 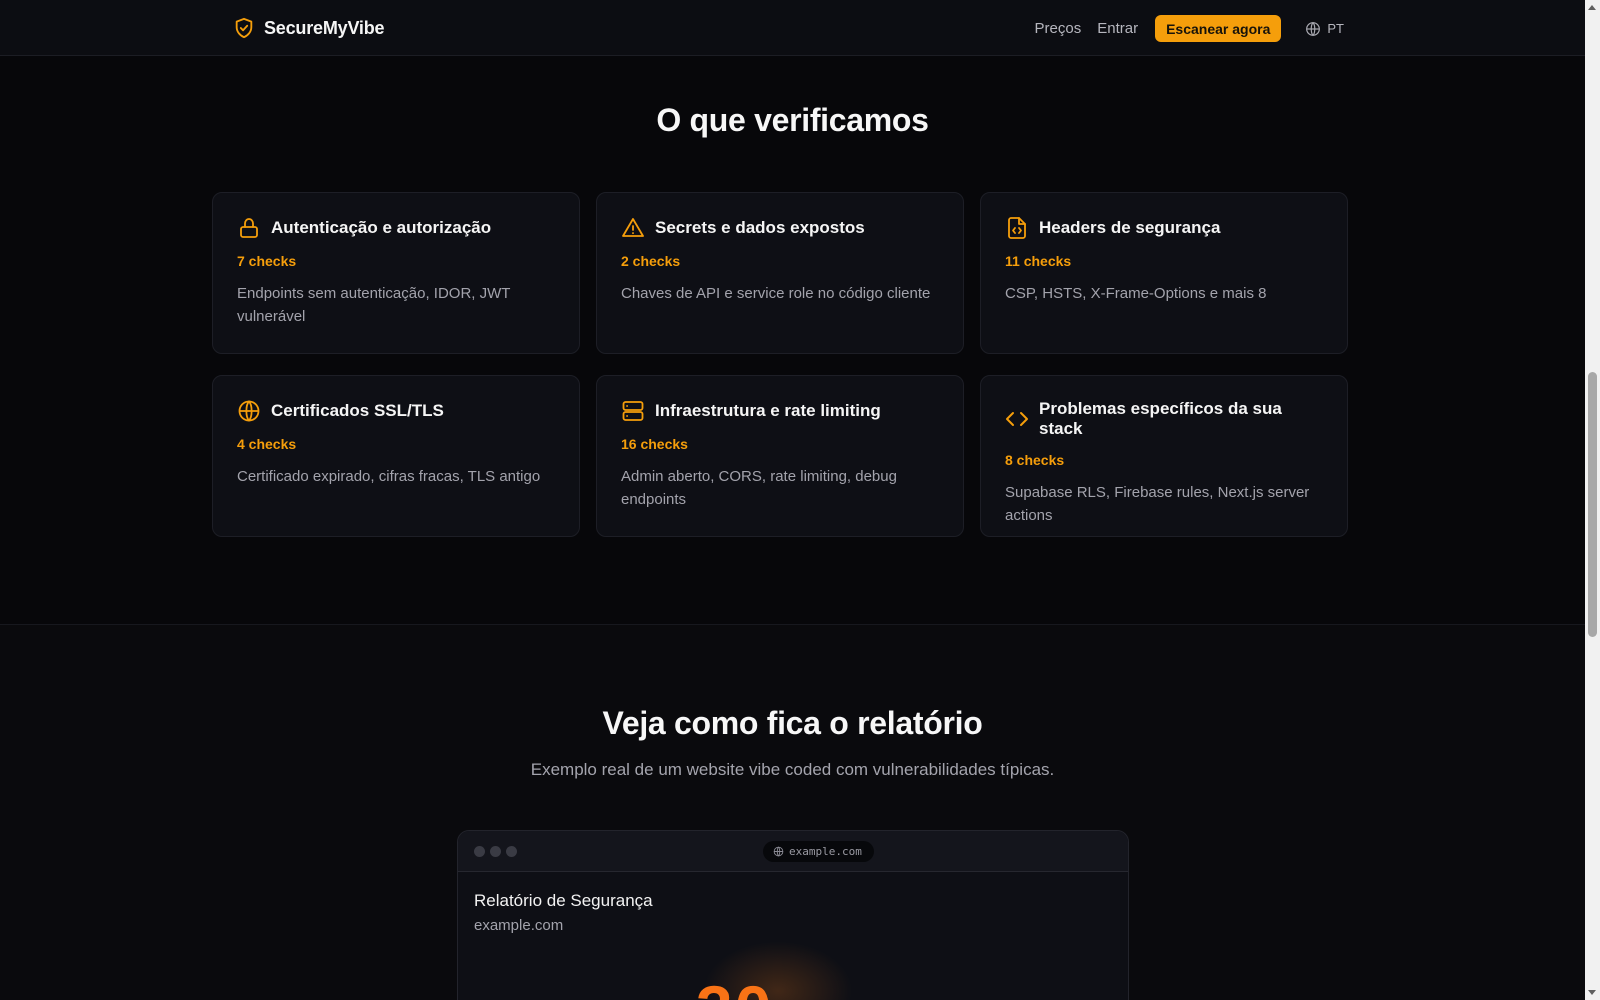 I want to click on browser-bar: example.com, so click(x=793, y=851).